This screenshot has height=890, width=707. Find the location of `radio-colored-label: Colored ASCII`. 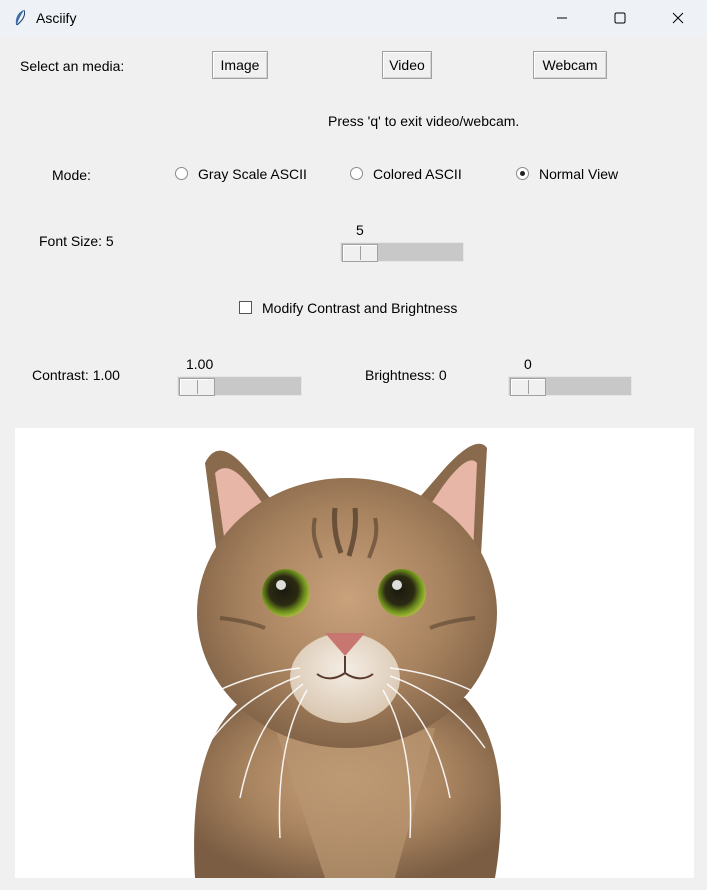

radio-colored-label: Colored ASCII is located at coordinates (417, 174).